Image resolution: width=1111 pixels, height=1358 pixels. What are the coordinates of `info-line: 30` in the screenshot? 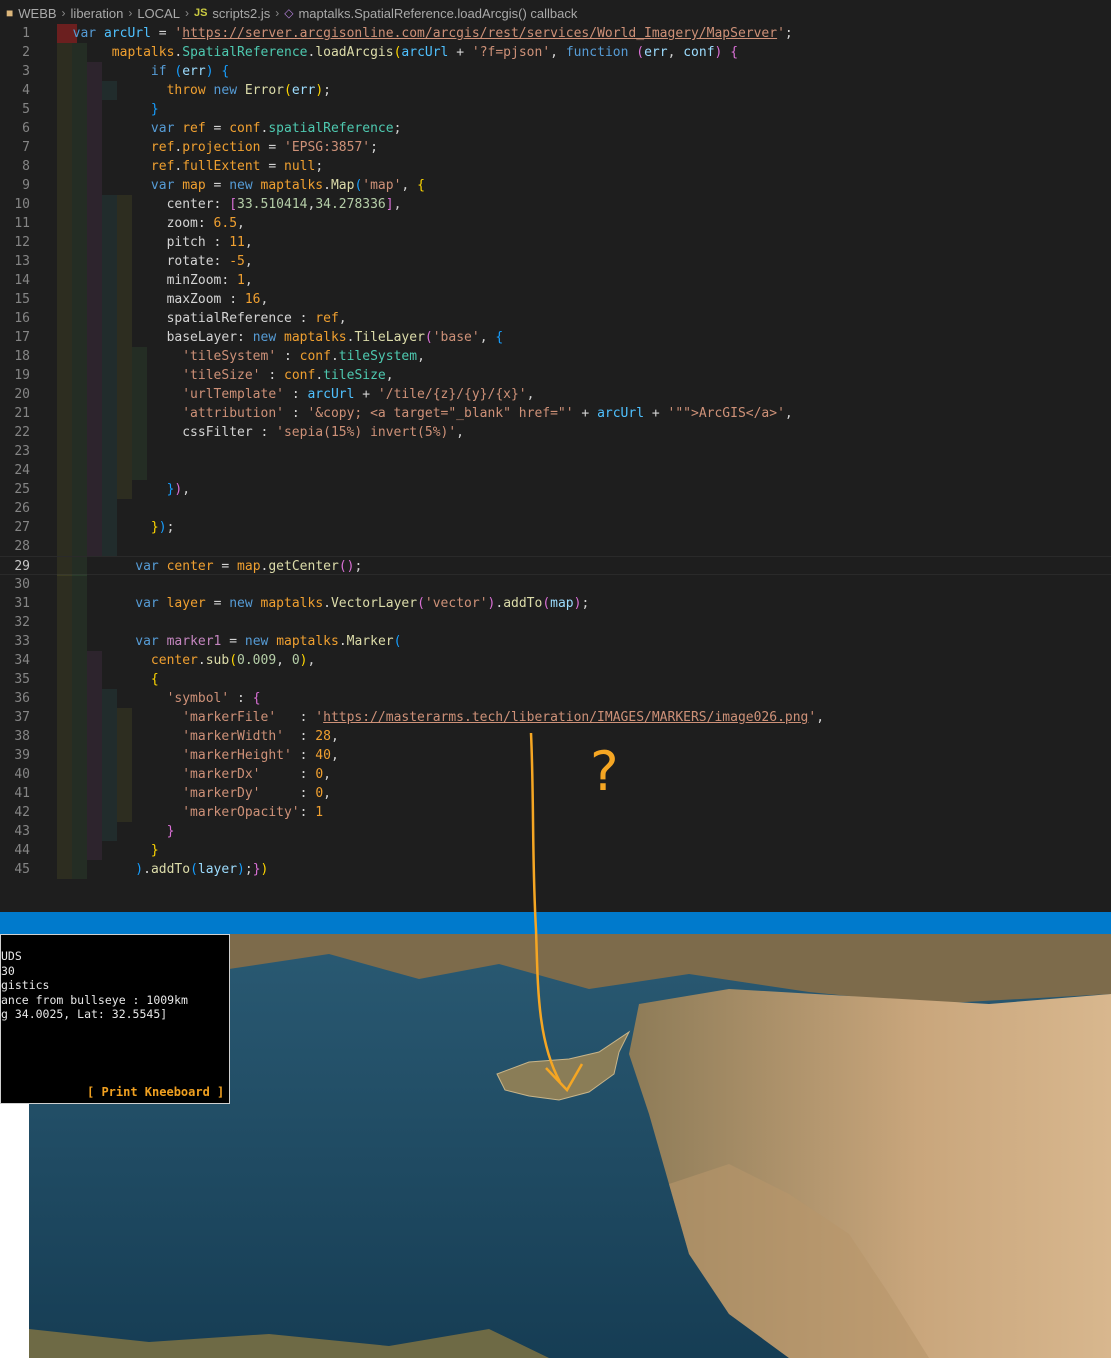 It's located at (8, 970).